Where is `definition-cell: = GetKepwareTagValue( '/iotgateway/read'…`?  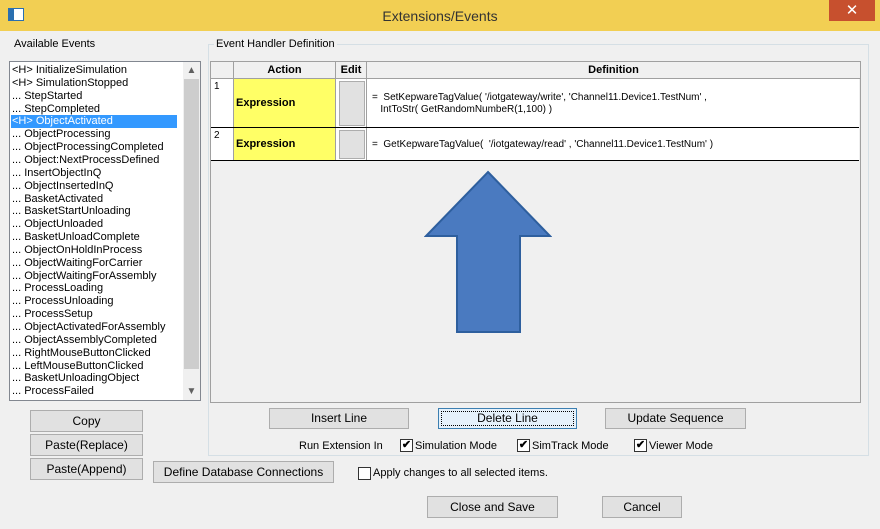
definition-cell: = GetKepwareTagValue( '/iotgateway/read'… is located at coordinates (612, 144).